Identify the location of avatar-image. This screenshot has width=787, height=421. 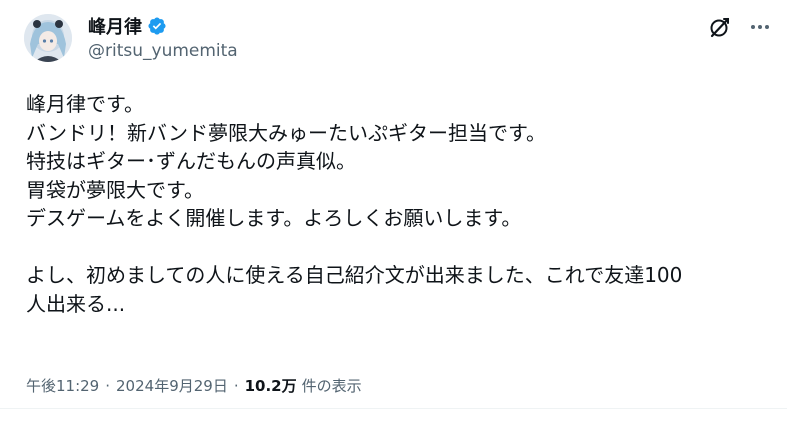
(48, 38).